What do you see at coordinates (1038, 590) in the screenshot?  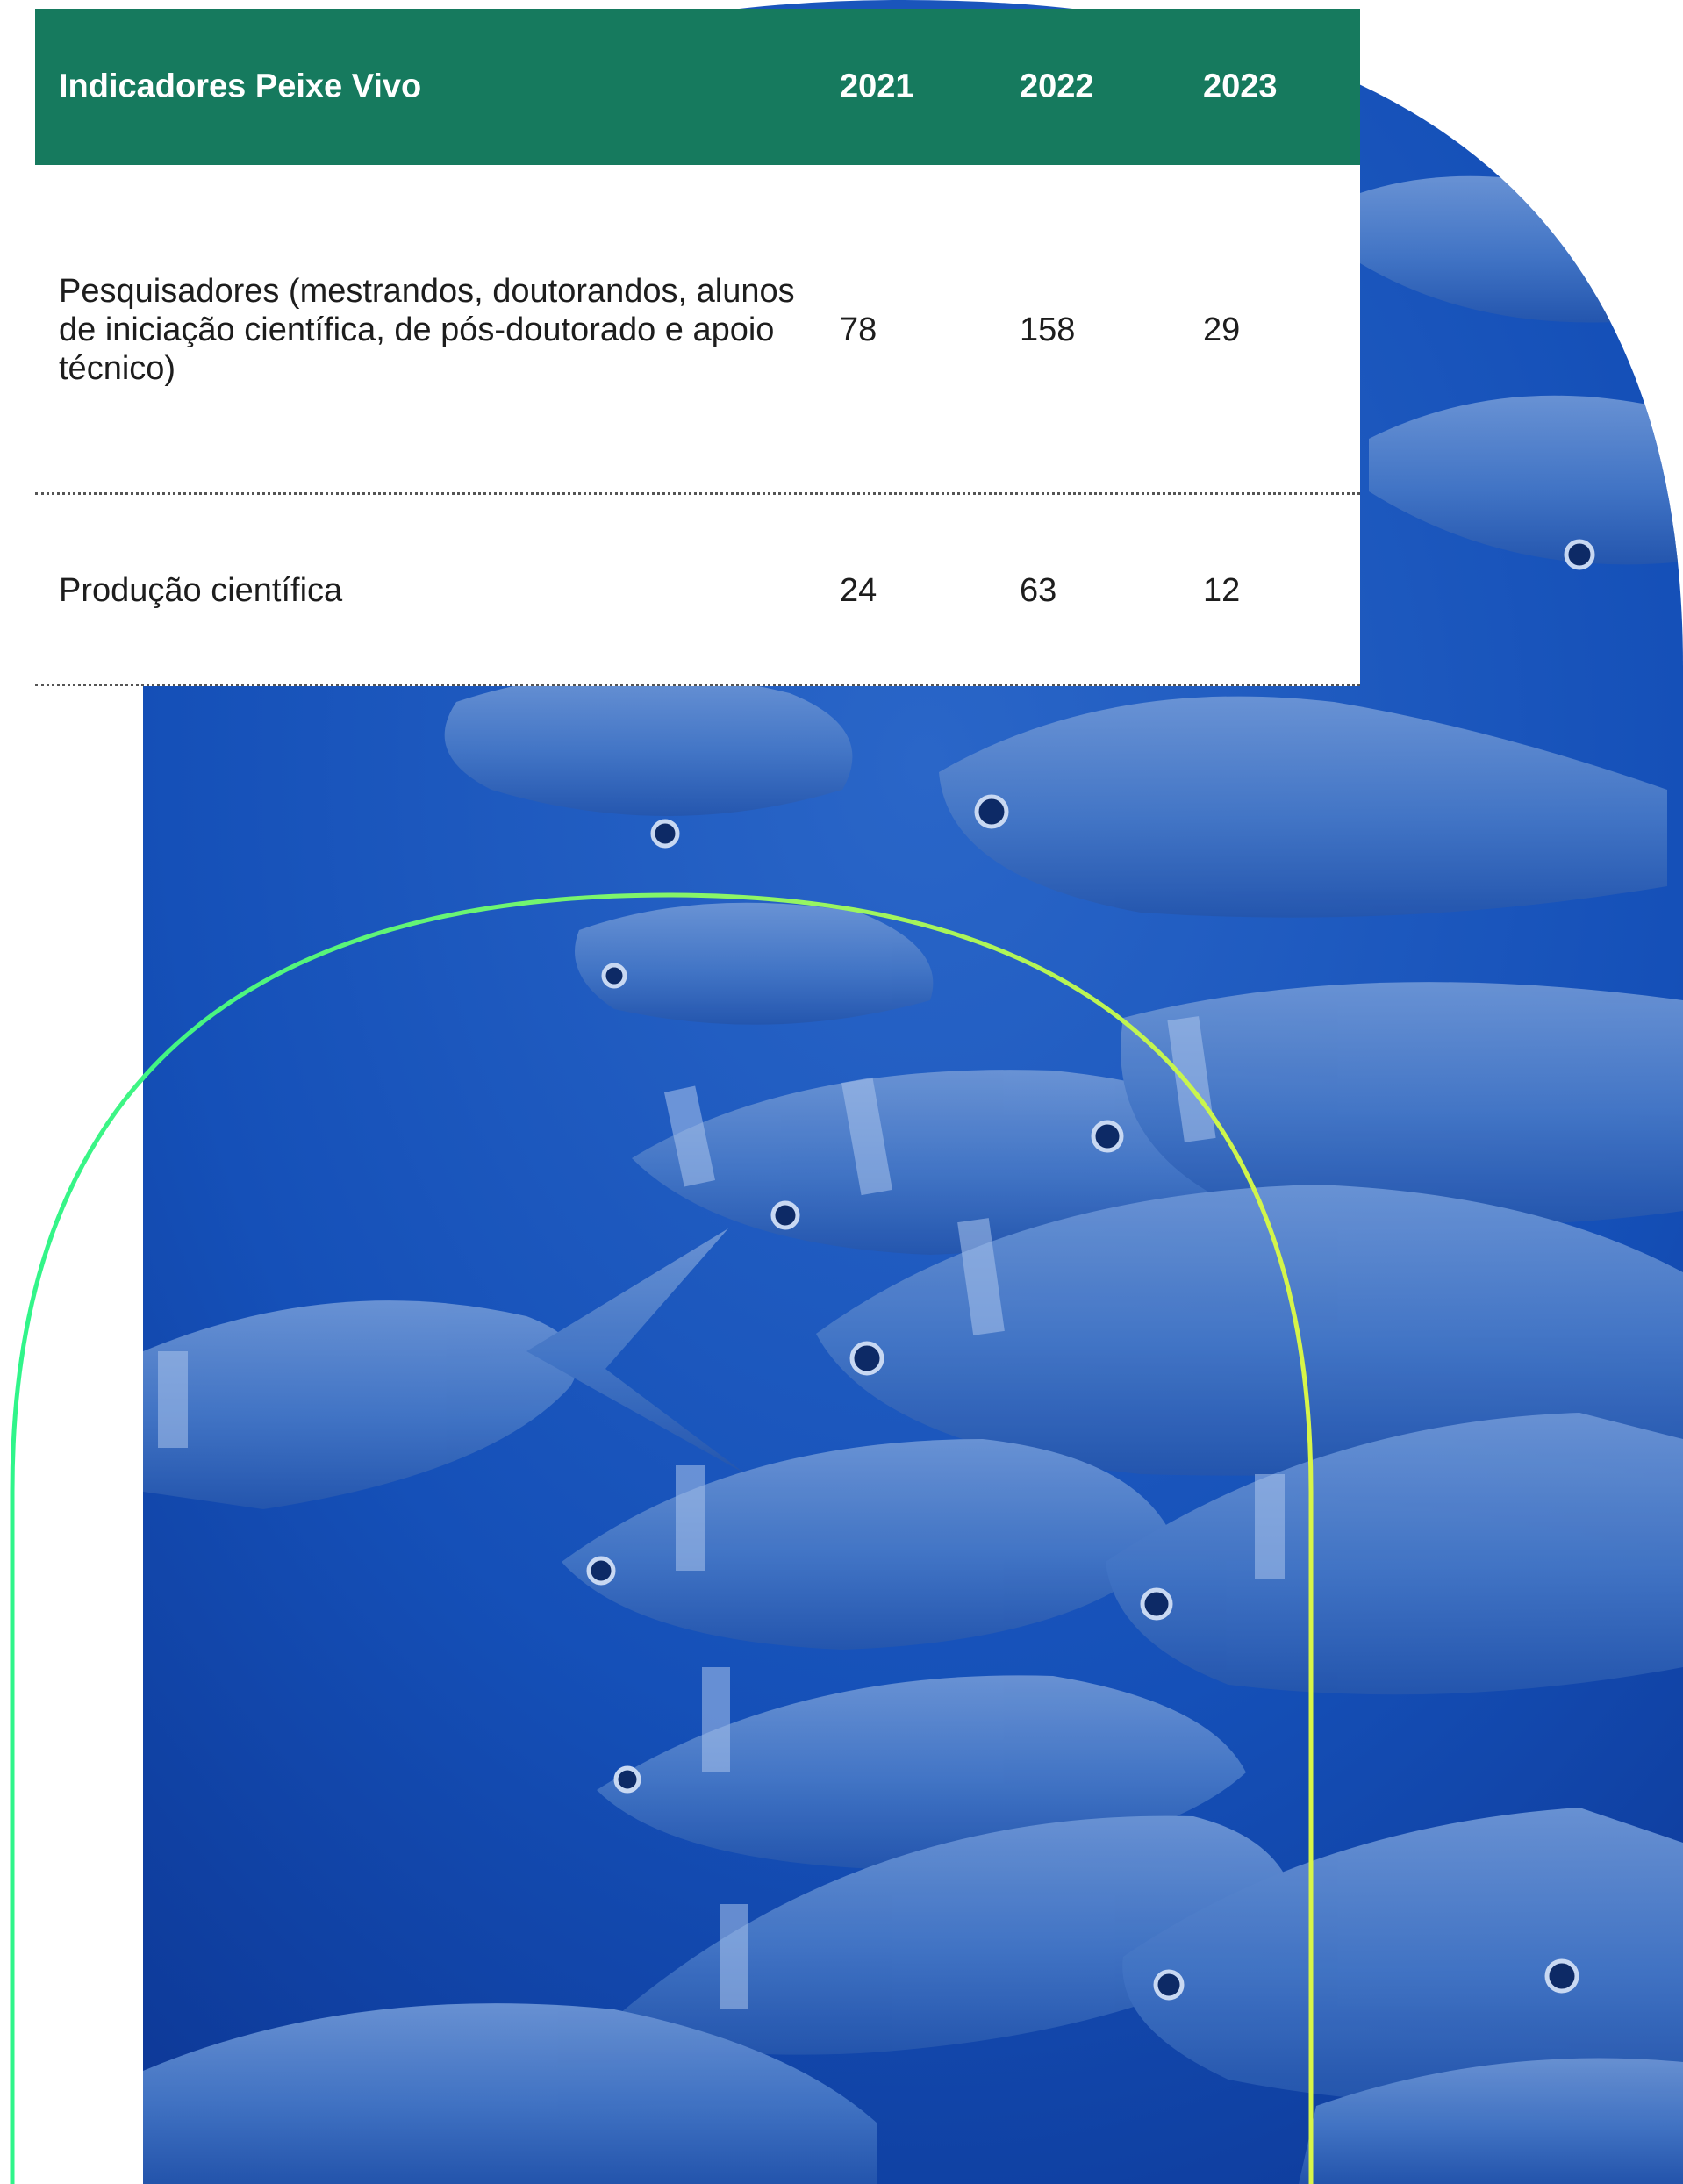 I see `row-value-2022: 63` at bounding box center [1038, 590].